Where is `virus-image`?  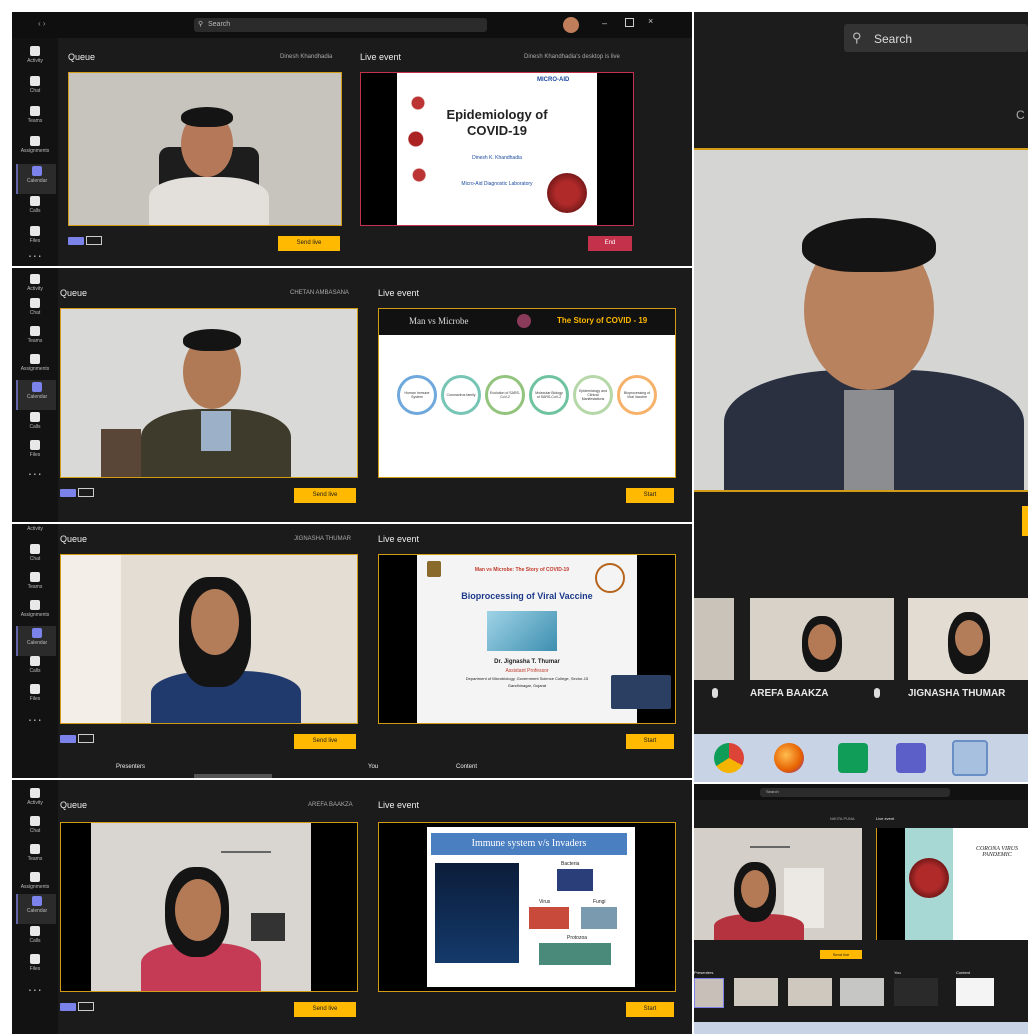
virus-image is located at coordinates (549, 918).